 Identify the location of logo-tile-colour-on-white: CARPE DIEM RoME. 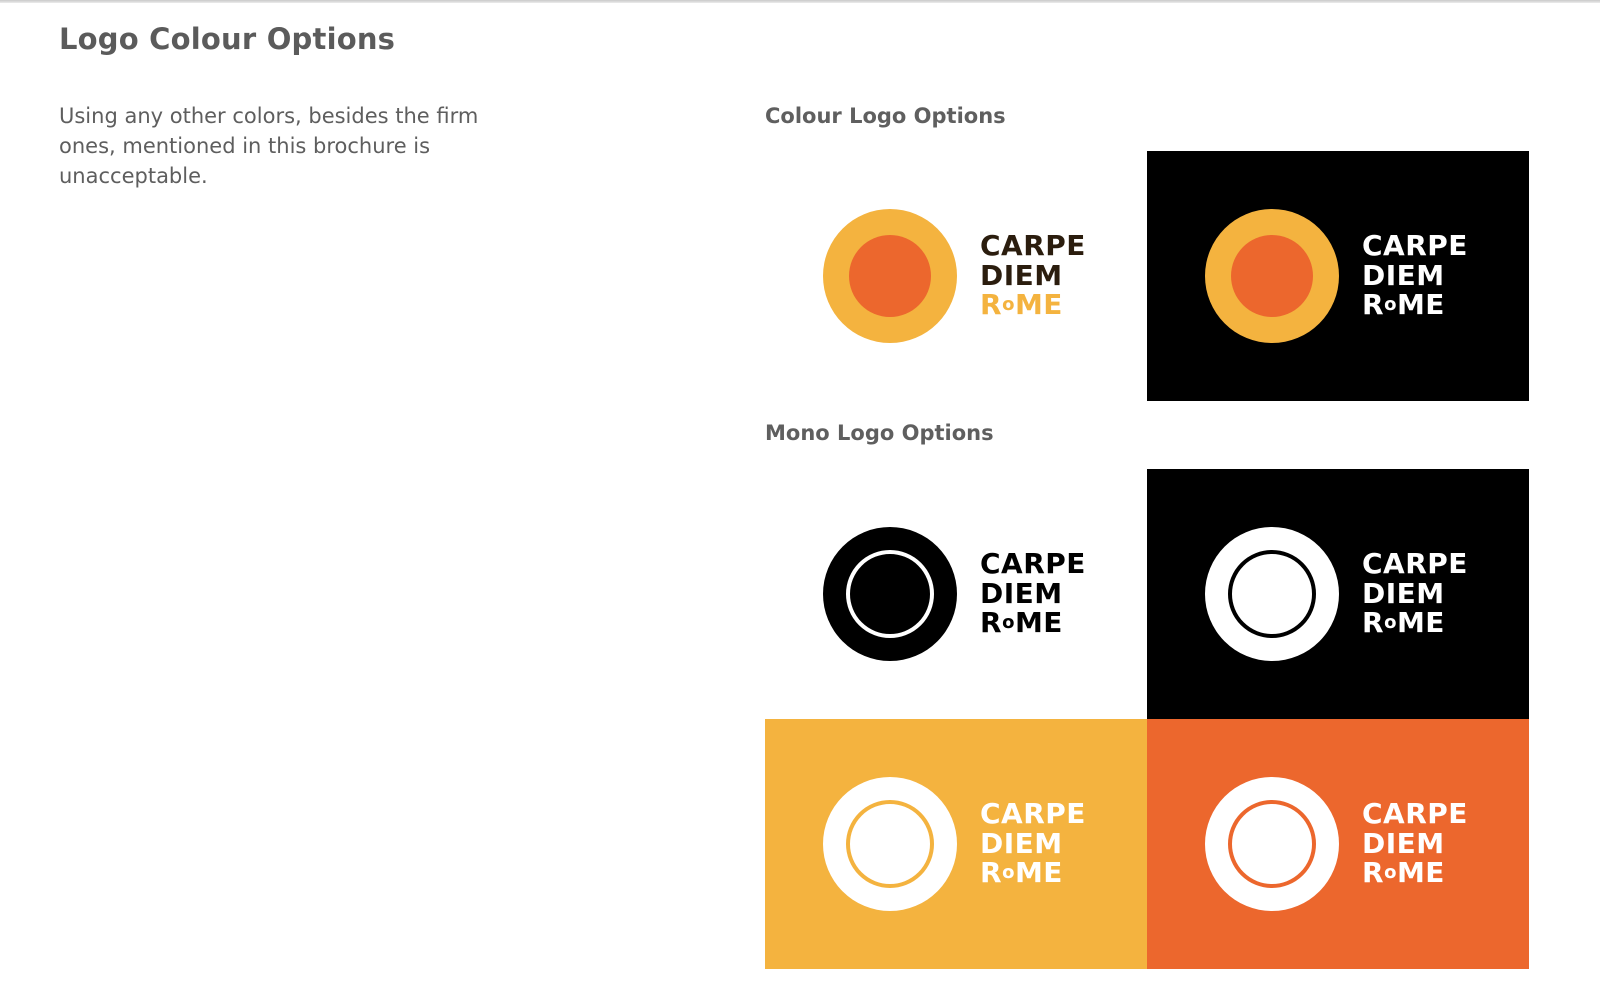
(956, 276).